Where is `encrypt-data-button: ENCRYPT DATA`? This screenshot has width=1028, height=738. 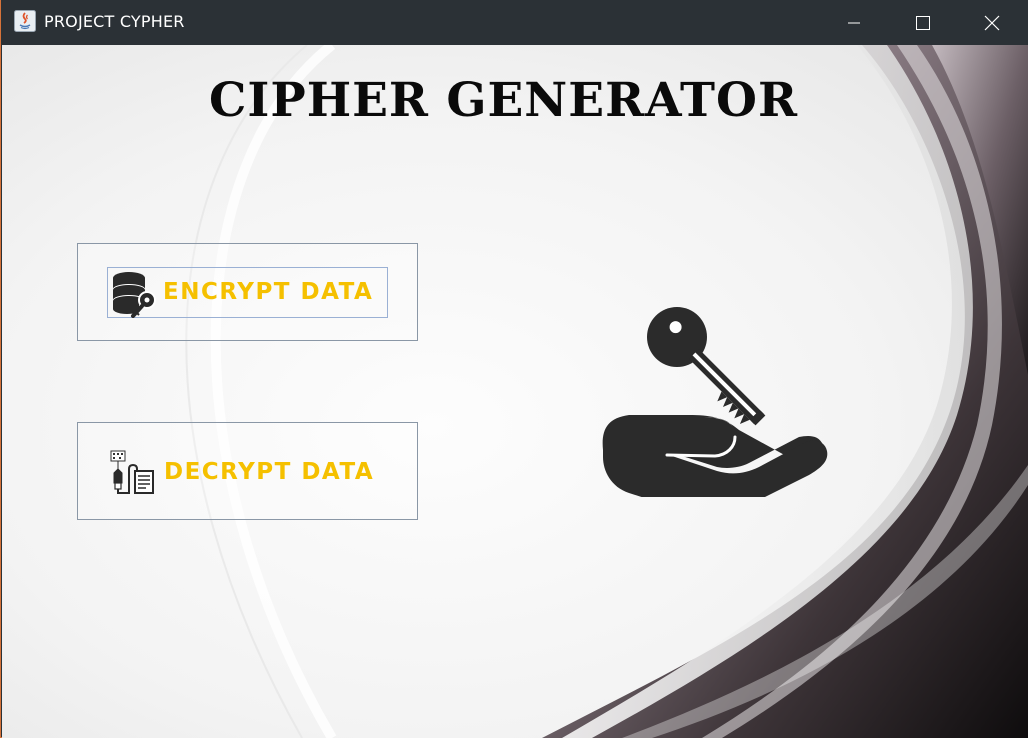
encrypt-data-button: ENCRYPT DATA is located at coordinates (247, 292).